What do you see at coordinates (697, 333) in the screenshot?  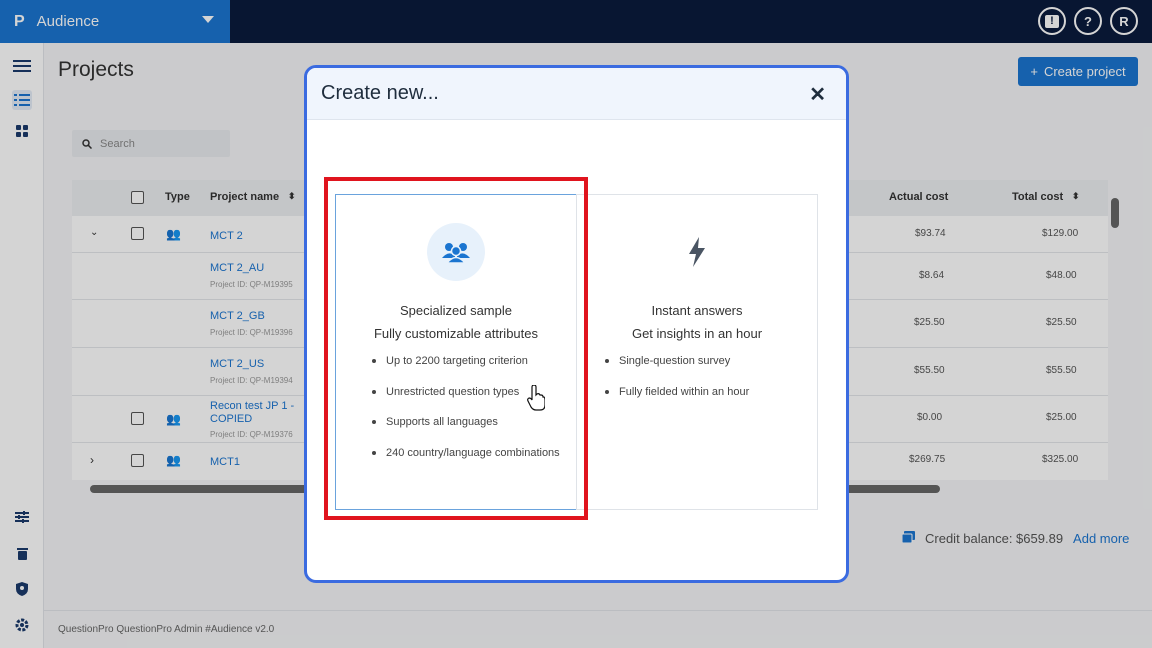 I see `card-subtitle: Get insights in an hour` at bounding box center [697, 333].